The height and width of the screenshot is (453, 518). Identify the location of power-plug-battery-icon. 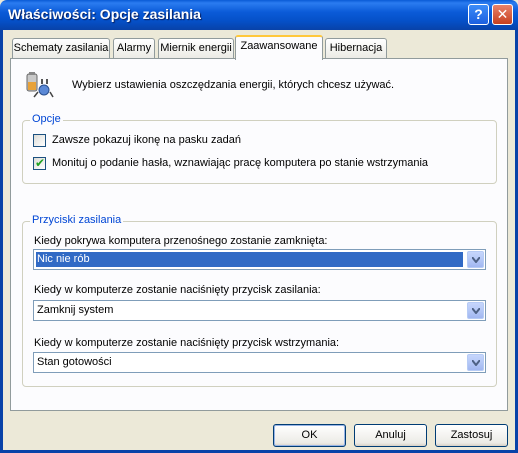
(39, 85).